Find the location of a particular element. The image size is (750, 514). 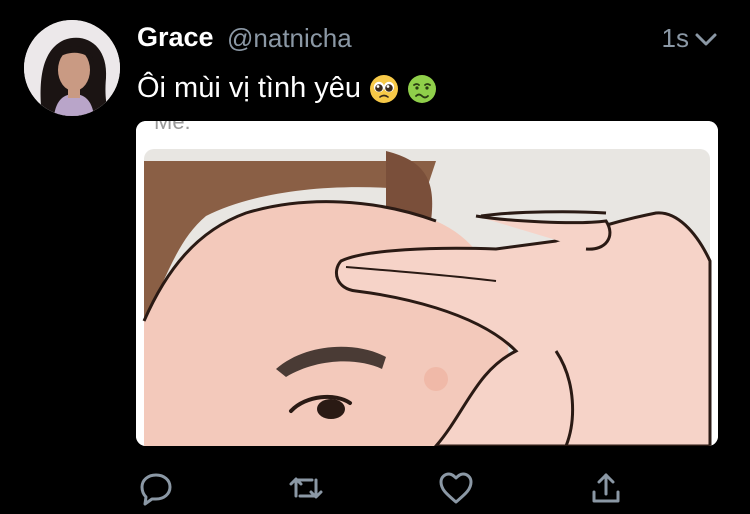

timestamp: 1s is located at coordinates (675, 38).